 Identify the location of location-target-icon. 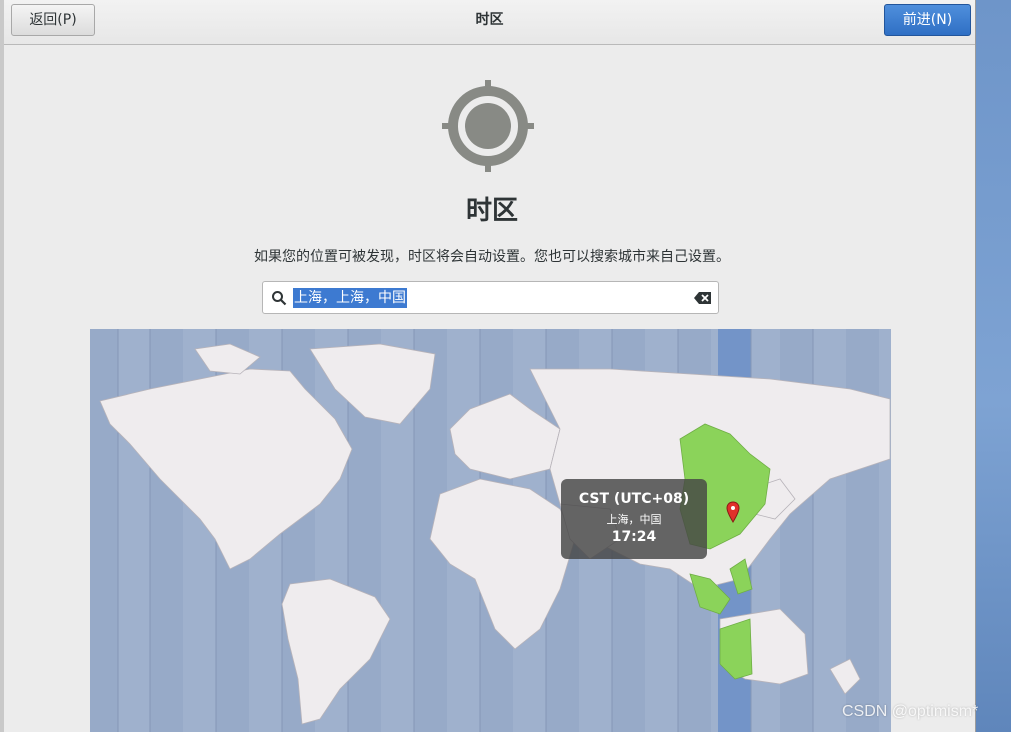
(488, 126).